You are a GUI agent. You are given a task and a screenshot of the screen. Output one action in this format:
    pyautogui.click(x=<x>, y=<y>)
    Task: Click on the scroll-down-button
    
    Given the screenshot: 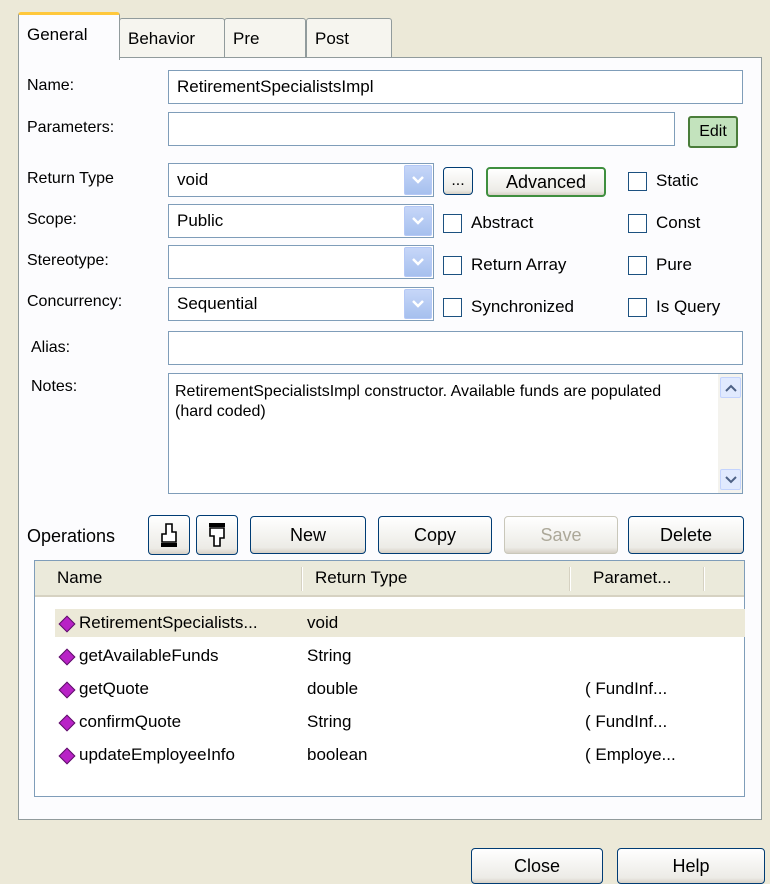 What is the action you would take?
    pyautogui.click(x=730, y=479)
    